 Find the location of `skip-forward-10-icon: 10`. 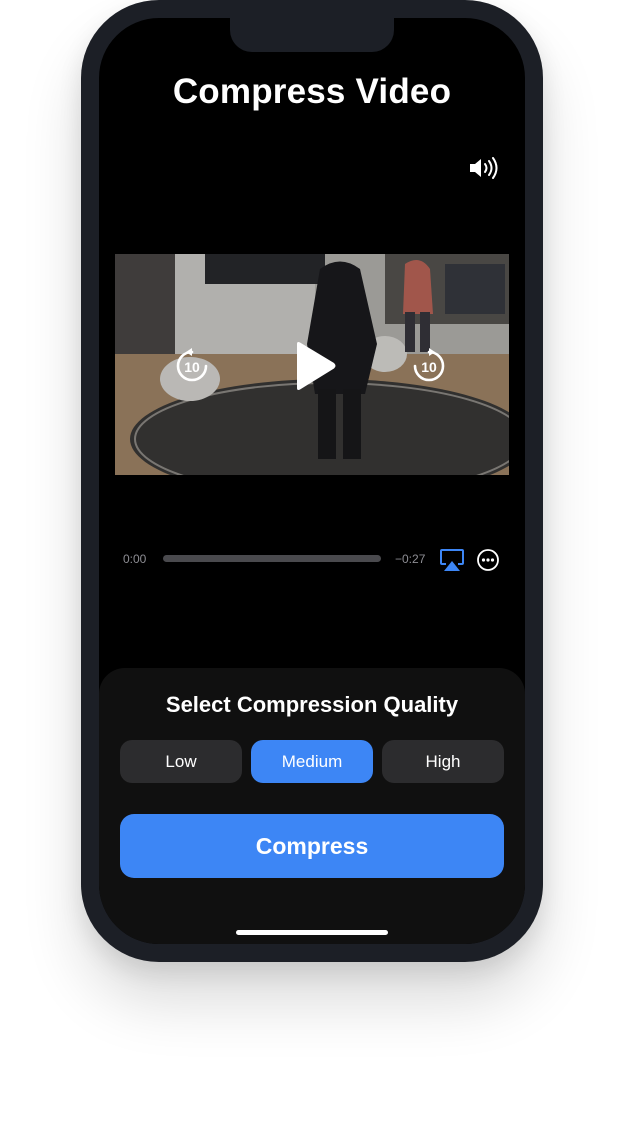

skip-forward-10-icon: 10 is located at coordinates (429, 365).